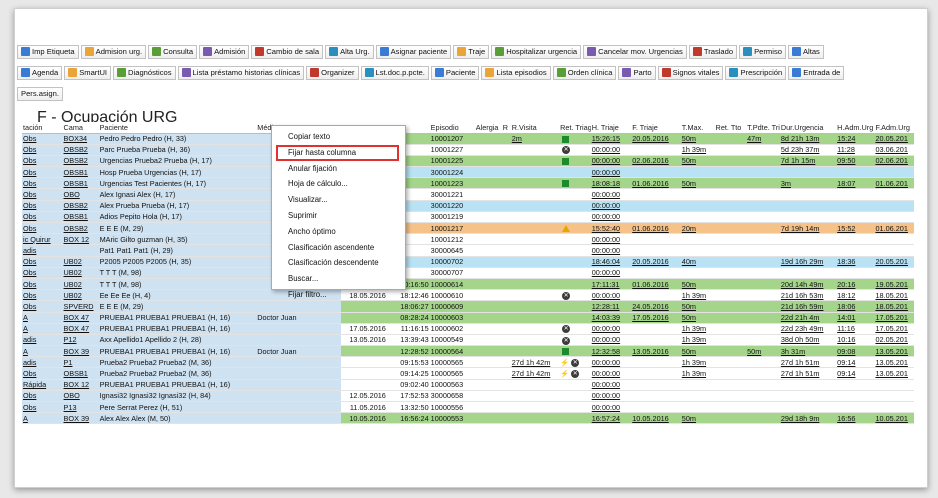  I want to click on toolbar-button: Lista episodios, so click(516, 72).